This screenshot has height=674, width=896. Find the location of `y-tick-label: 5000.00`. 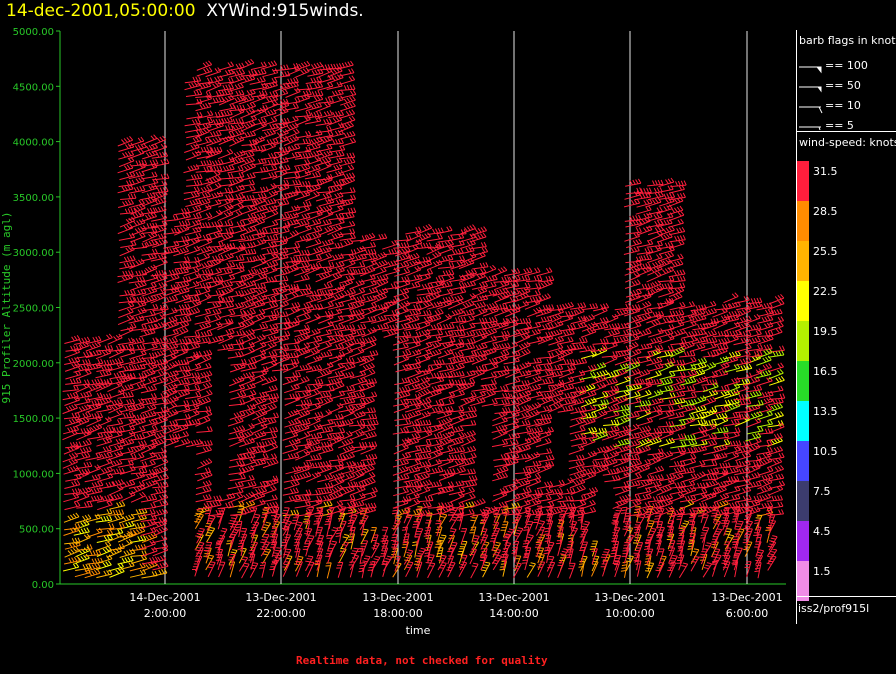

y-tick-label: 5000.00 is located at coordinates (33, 32).